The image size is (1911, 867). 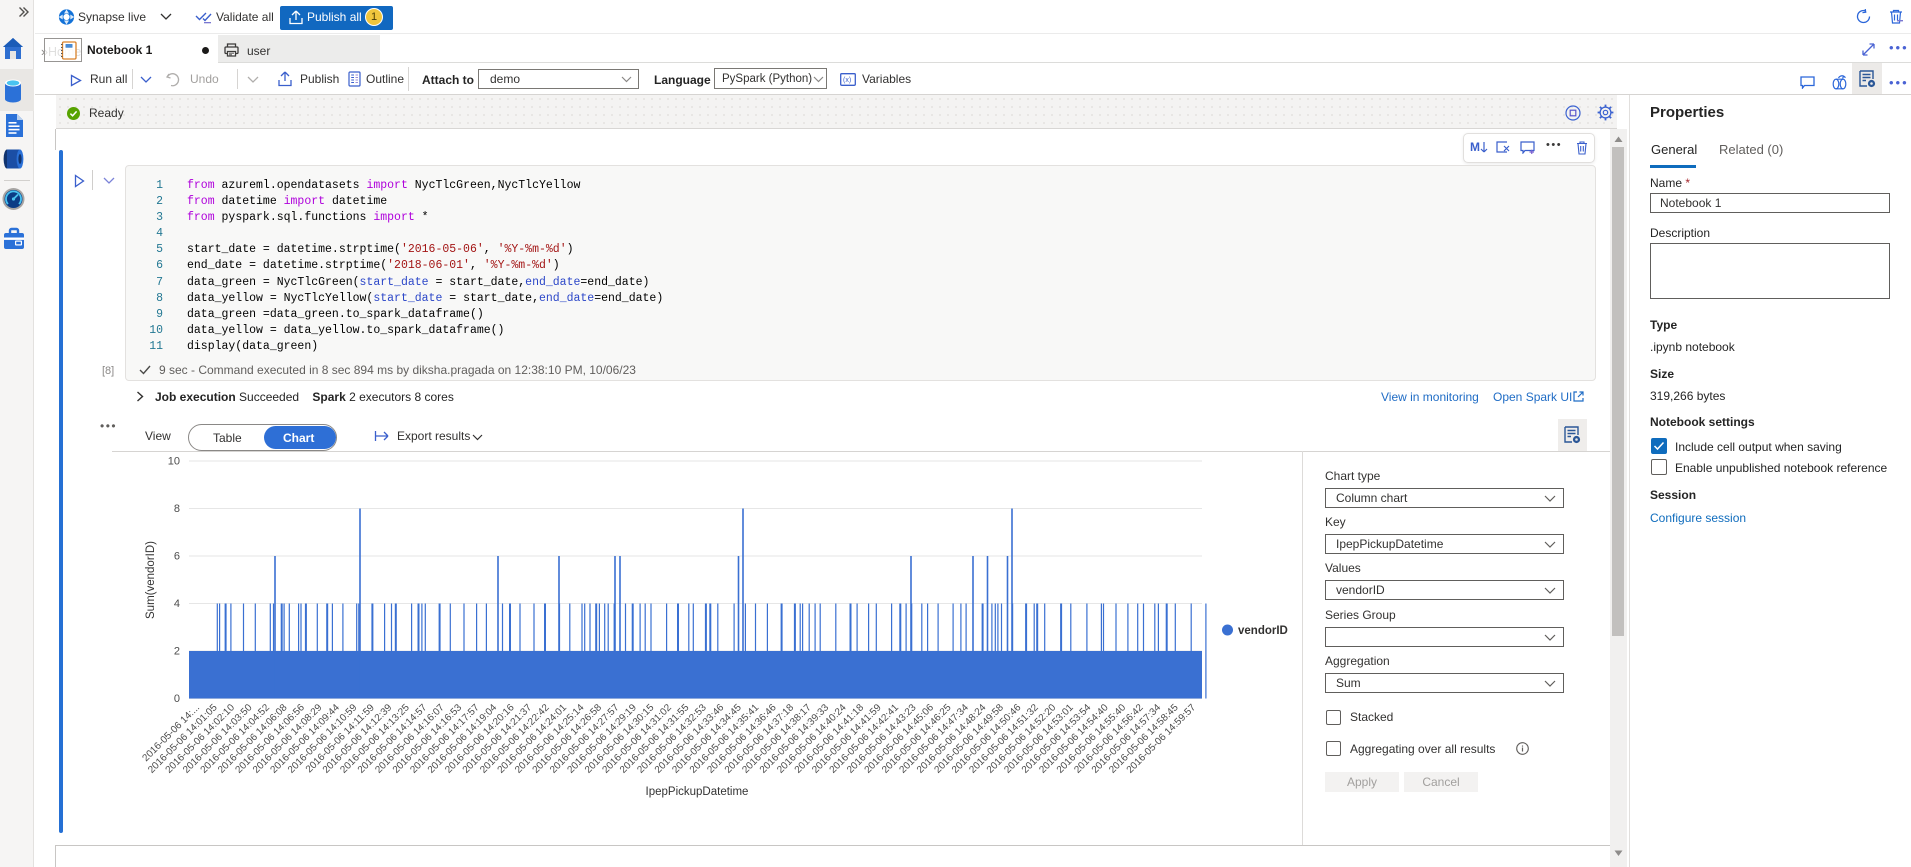 I want to click on svg-text: 8, so click(x=177, y=509).